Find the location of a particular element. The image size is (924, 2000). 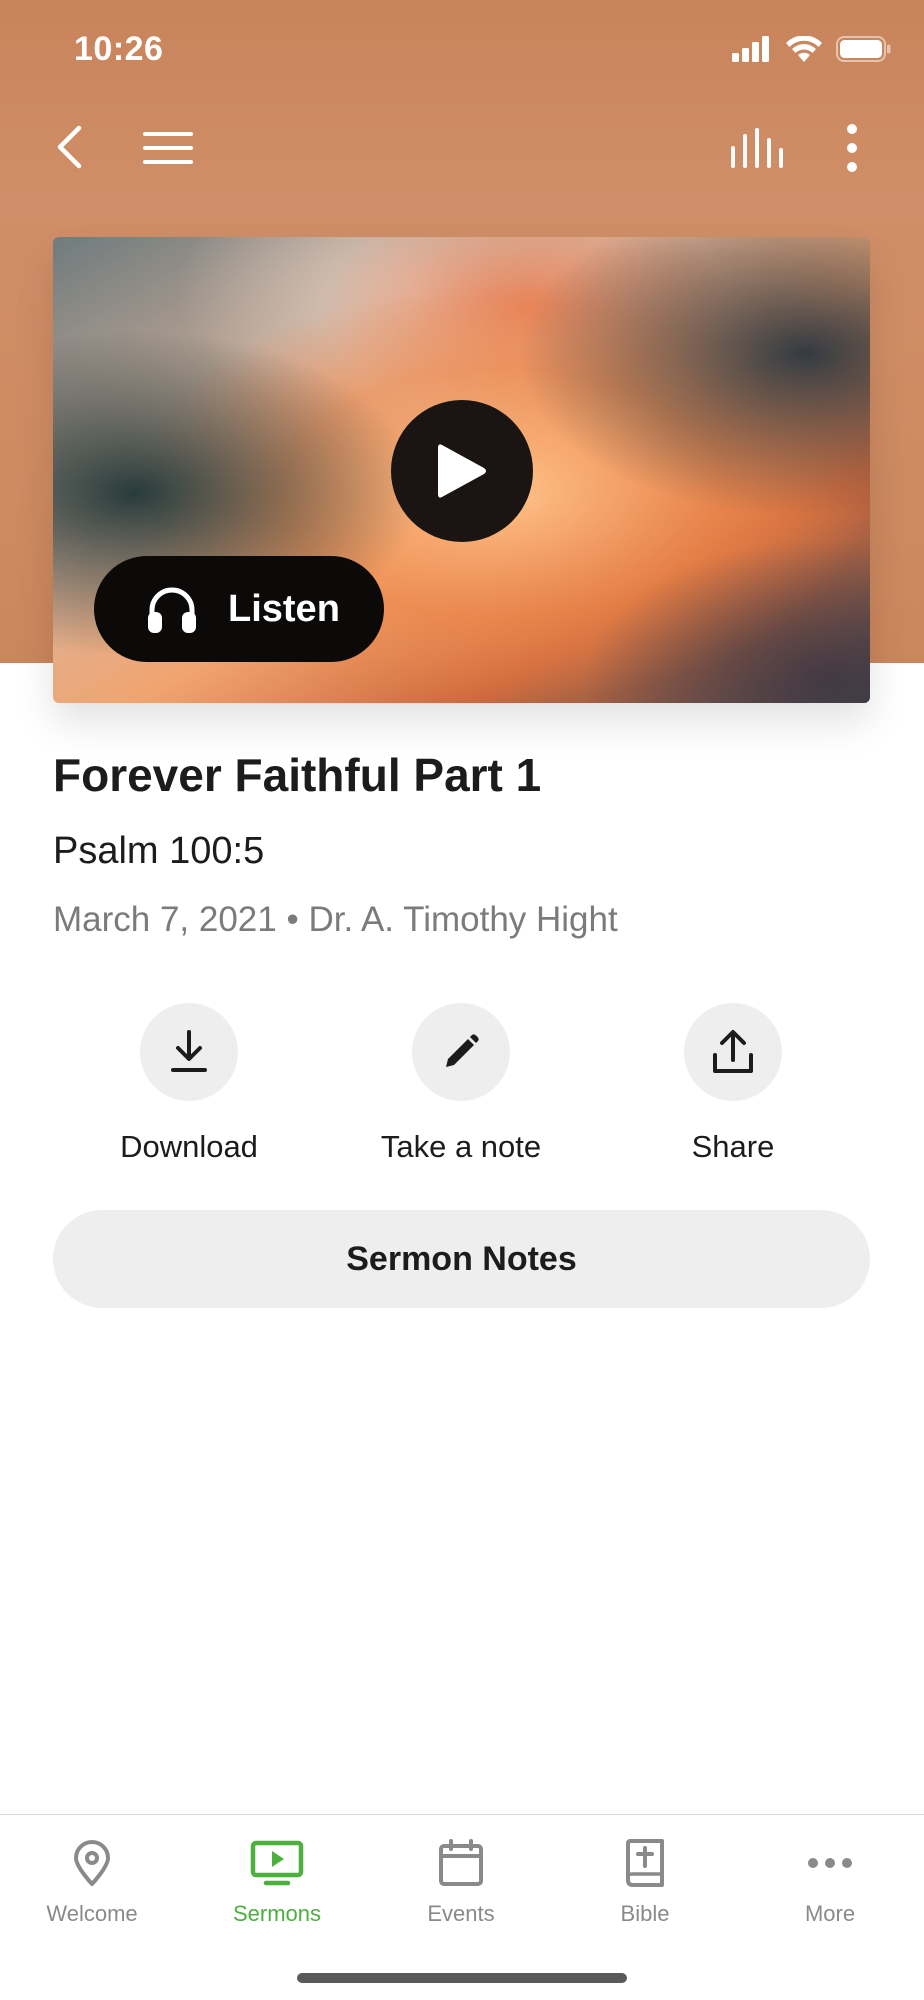

download-circle is located at coordinates (189, 1052).